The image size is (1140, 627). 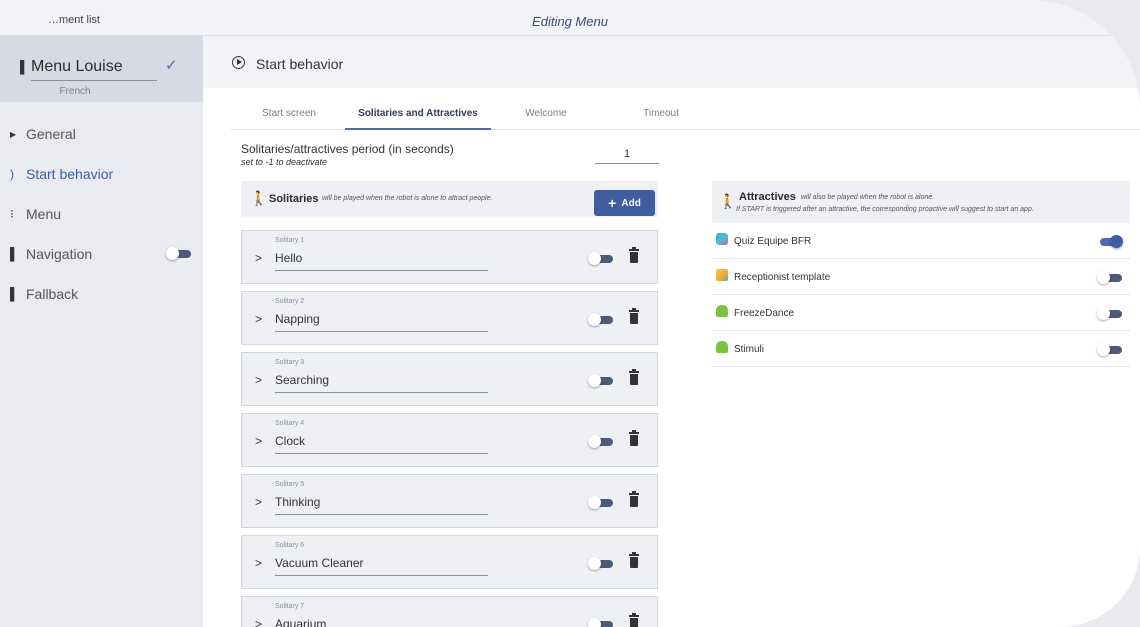 I want to click on sidebar-item-start-behavior: ) Start behavior, so click(x=101, y=174).